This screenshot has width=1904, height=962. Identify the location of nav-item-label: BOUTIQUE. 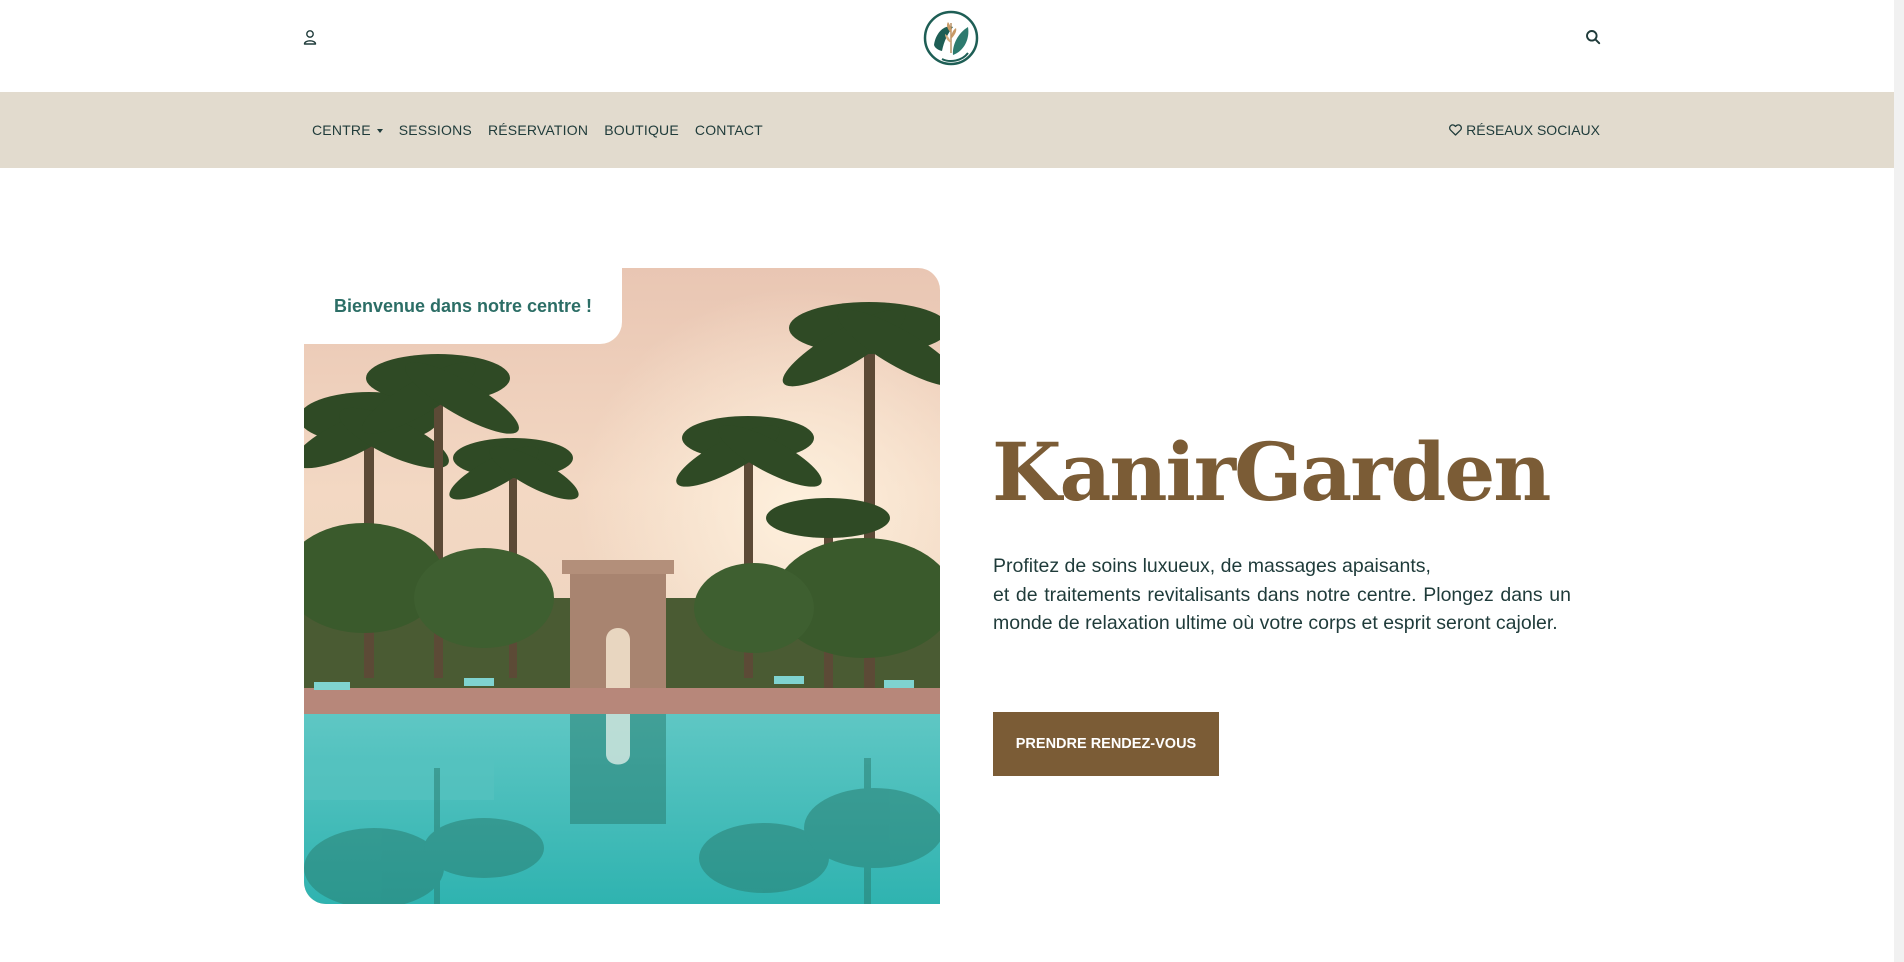
(641, 130).